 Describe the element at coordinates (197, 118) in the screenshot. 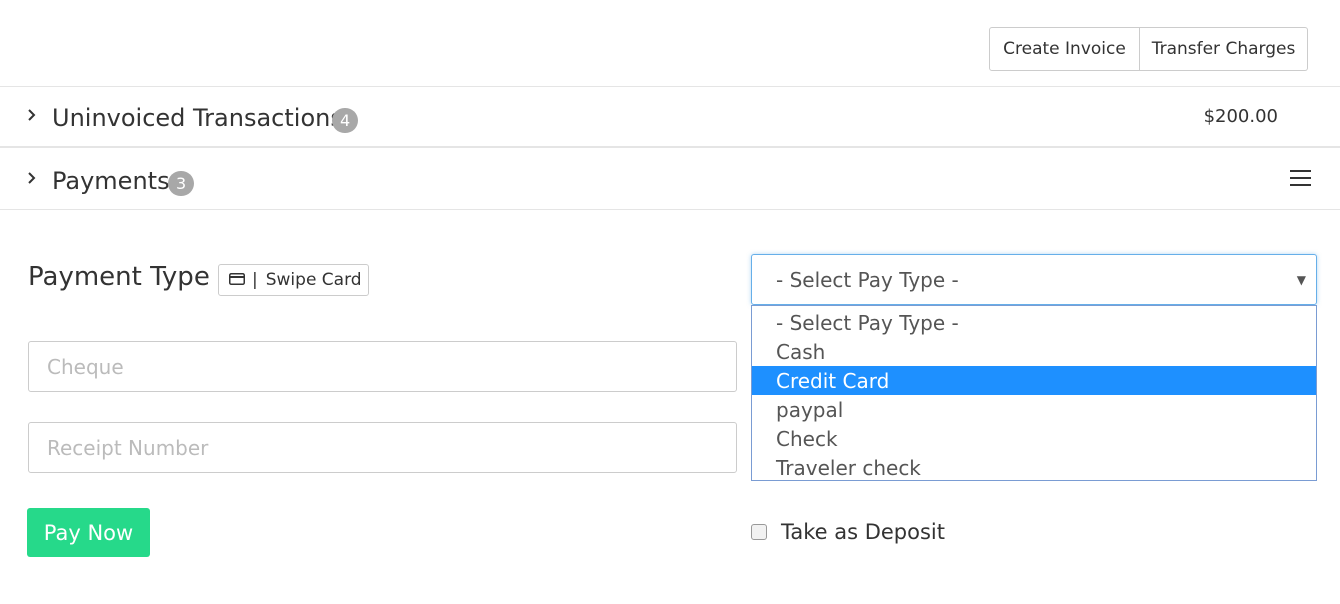

I see `uninvoiced-transactions-title: Uninvoiced Transactions` at that location.